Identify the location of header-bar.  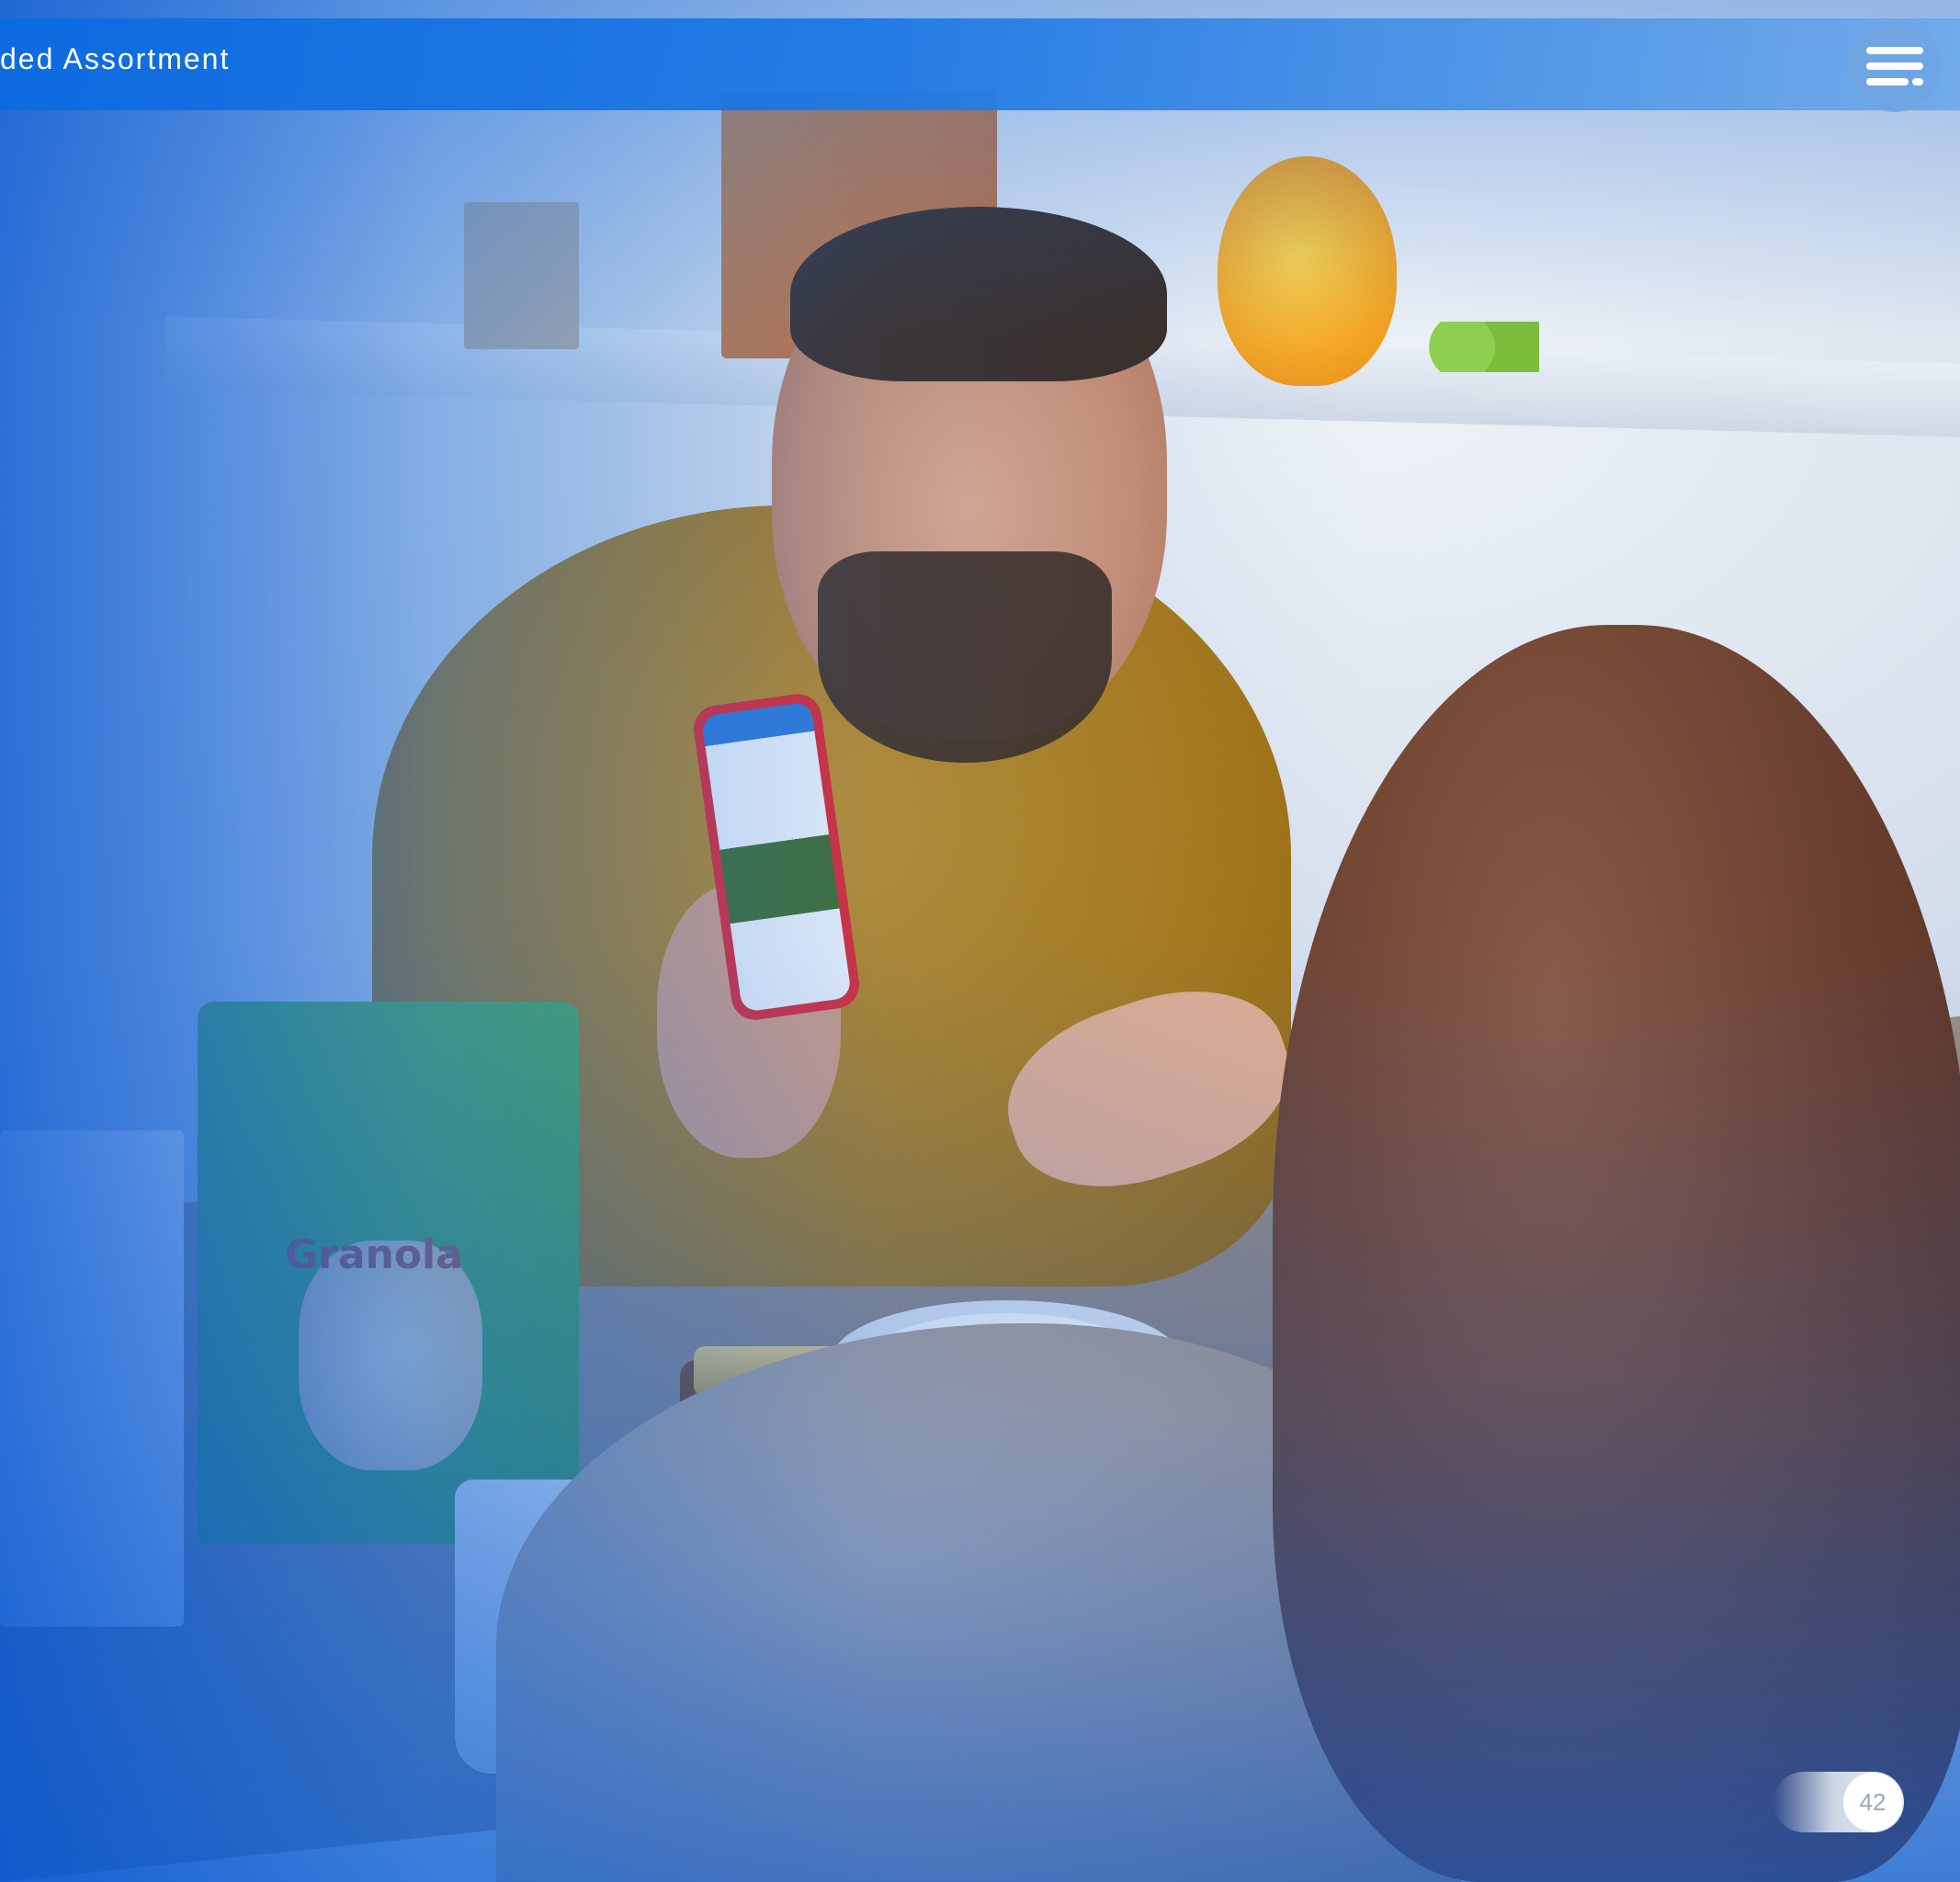
(980, 64).